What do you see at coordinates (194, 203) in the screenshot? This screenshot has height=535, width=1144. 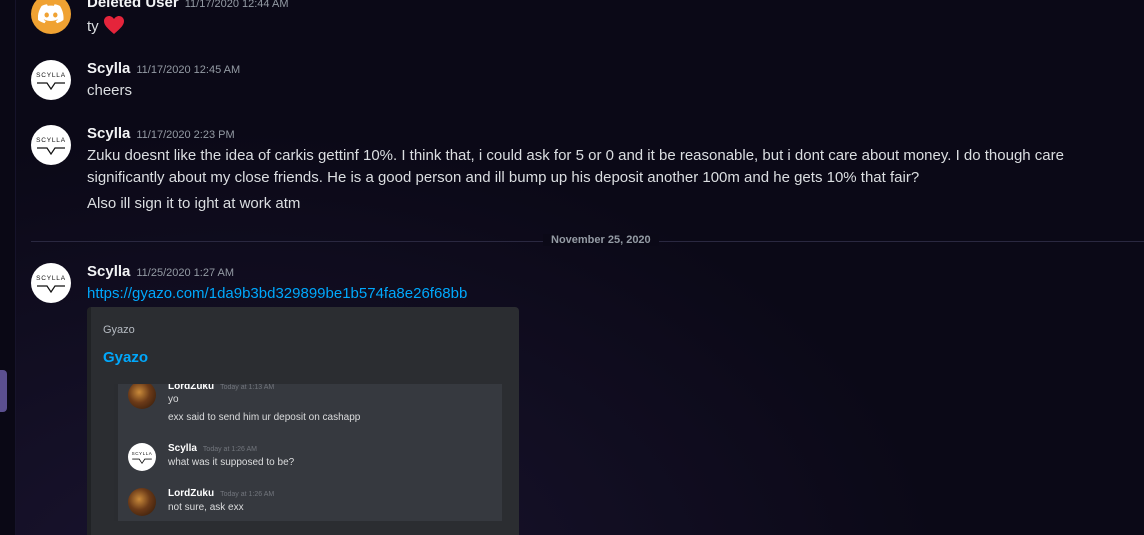 I see `message-text: Also ill sign it to ight at work atm` at bounding box center [194, 203].